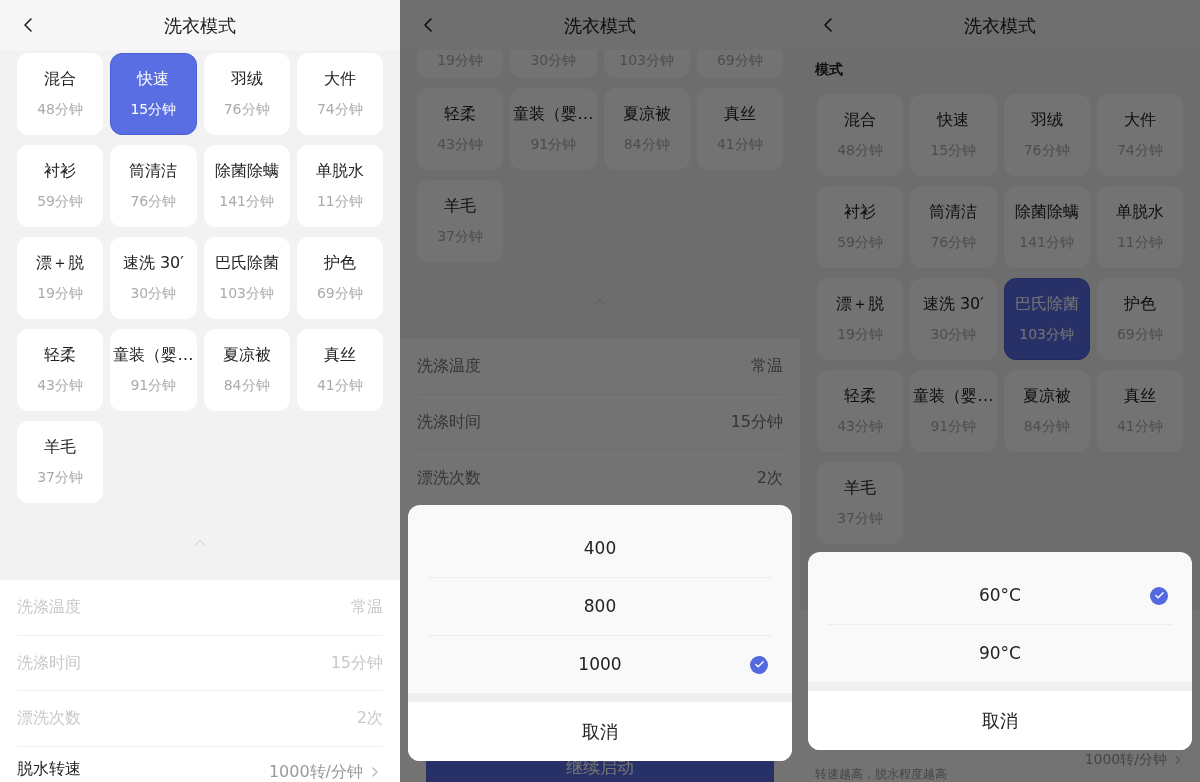  Describe the element at coordinates (60, 462) in the screenshot. I see `mode-tile: 羊毛 37分钟` at that location.